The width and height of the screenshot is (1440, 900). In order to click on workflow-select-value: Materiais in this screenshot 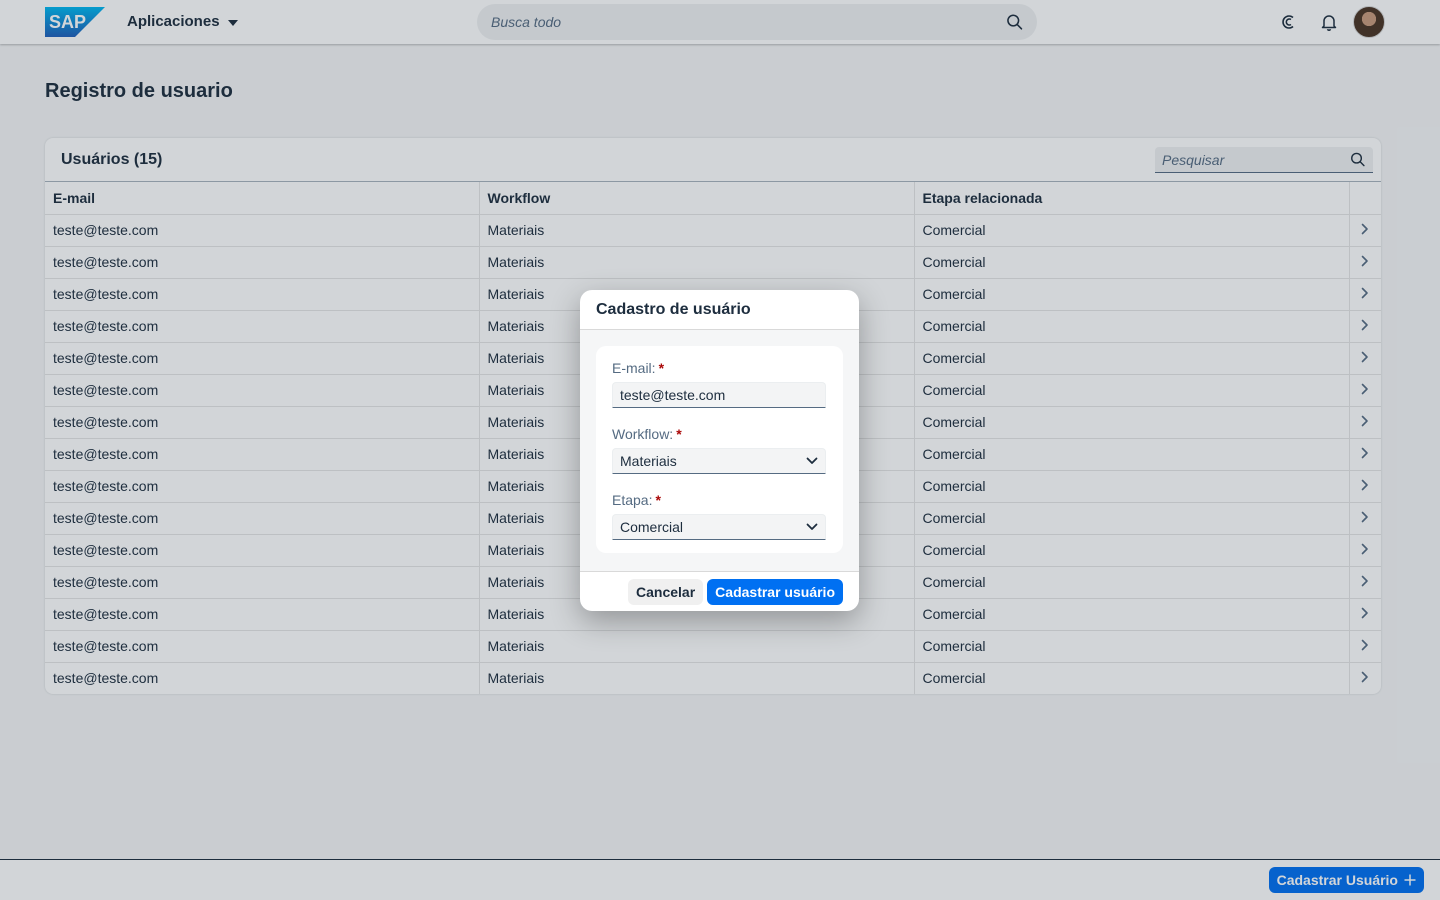, I will do `click(648, 461)`.